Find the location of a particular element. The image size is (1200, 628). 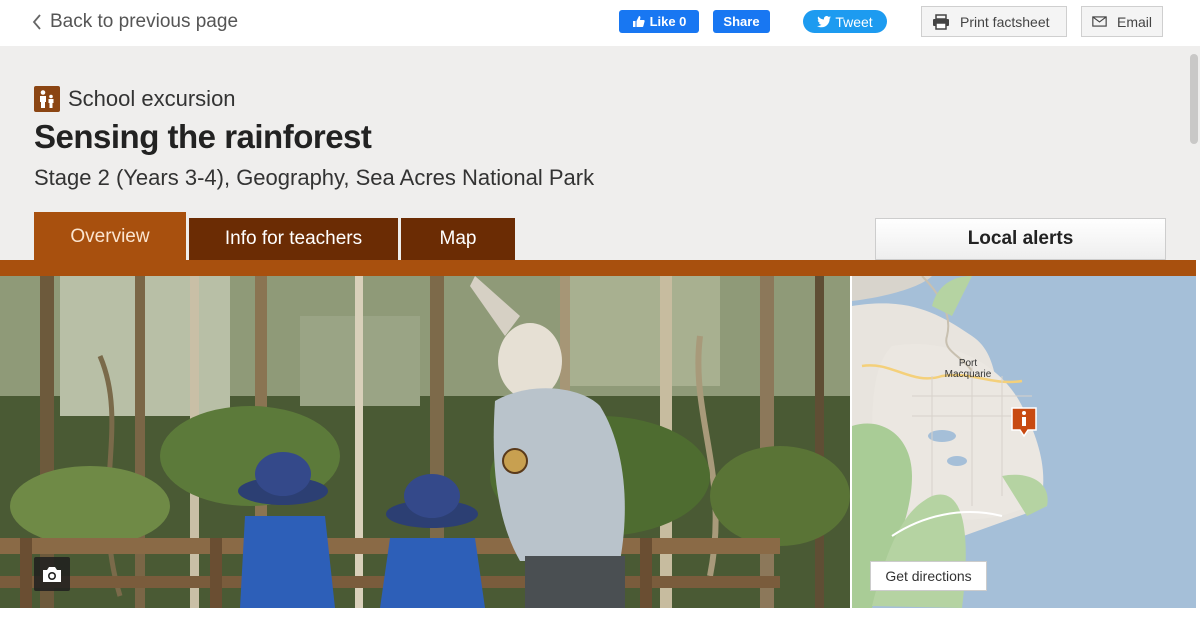

facebook-like-button: Like 0 is located at coordinates (659, 21).